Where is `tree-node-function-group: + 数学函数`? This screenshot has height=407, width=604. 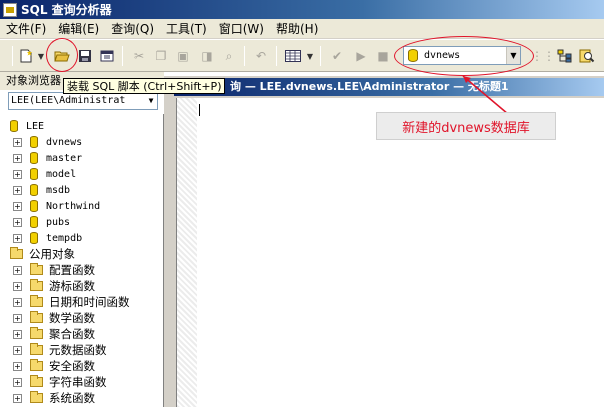
tree-node-function-group: + 数学函数 is located at coordinates (54, 318).